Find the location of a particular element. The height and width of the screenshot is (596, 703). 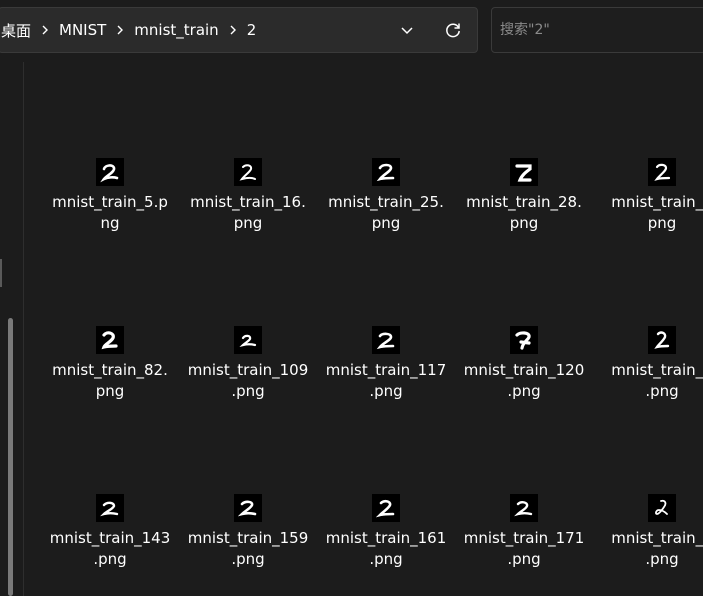

file-name: mnist_train_109 .png is located at coordinates (248, 380).